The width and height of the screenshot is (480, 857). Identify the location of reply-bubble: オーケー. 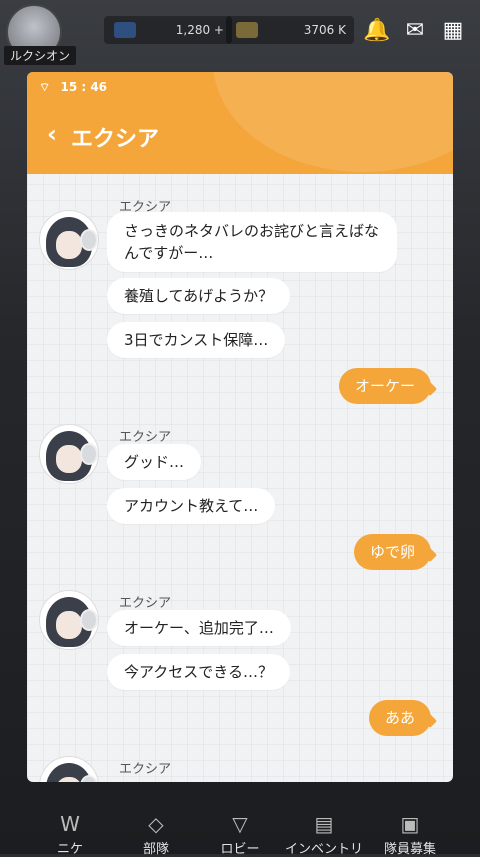
(384, 386).